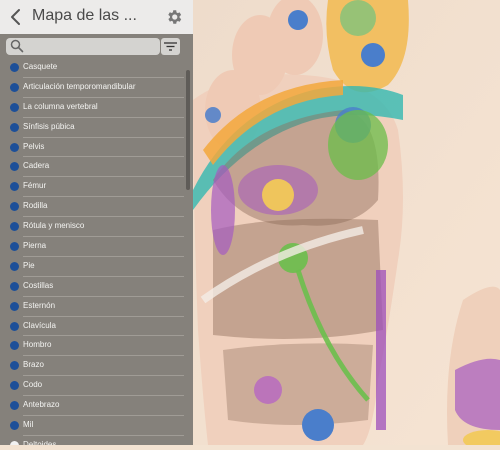 The width and height of the screenshot is (500, 450). I want to click on chevron-left-icon, so click(15, 17).